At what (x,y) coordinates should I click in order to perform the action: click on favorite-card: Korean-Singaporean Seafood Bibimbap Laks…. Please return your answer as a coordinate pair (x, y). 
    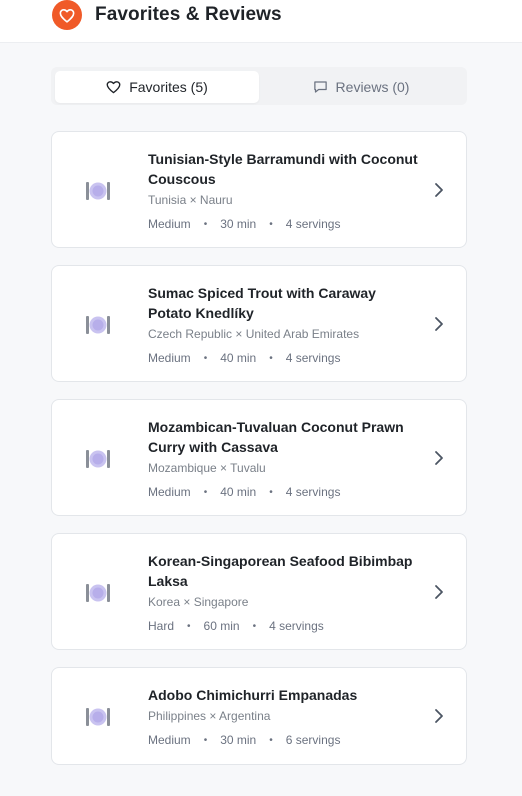
    Looking at the image, I should click on (259, 591).